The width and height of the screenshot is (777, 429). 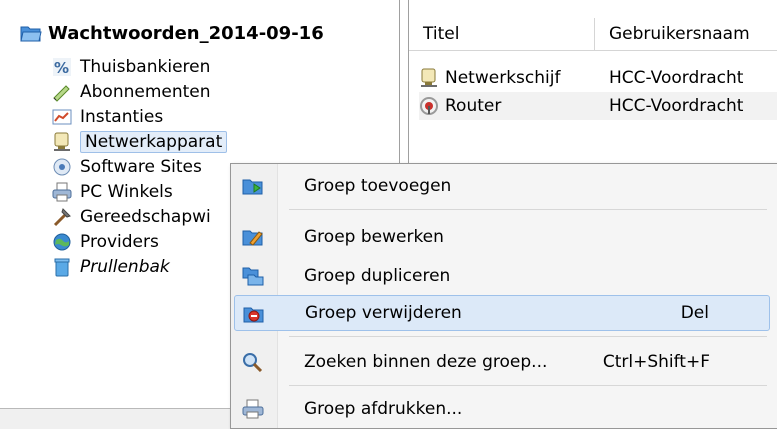 I want to click on globe-icon, so click(x=62, y=242).